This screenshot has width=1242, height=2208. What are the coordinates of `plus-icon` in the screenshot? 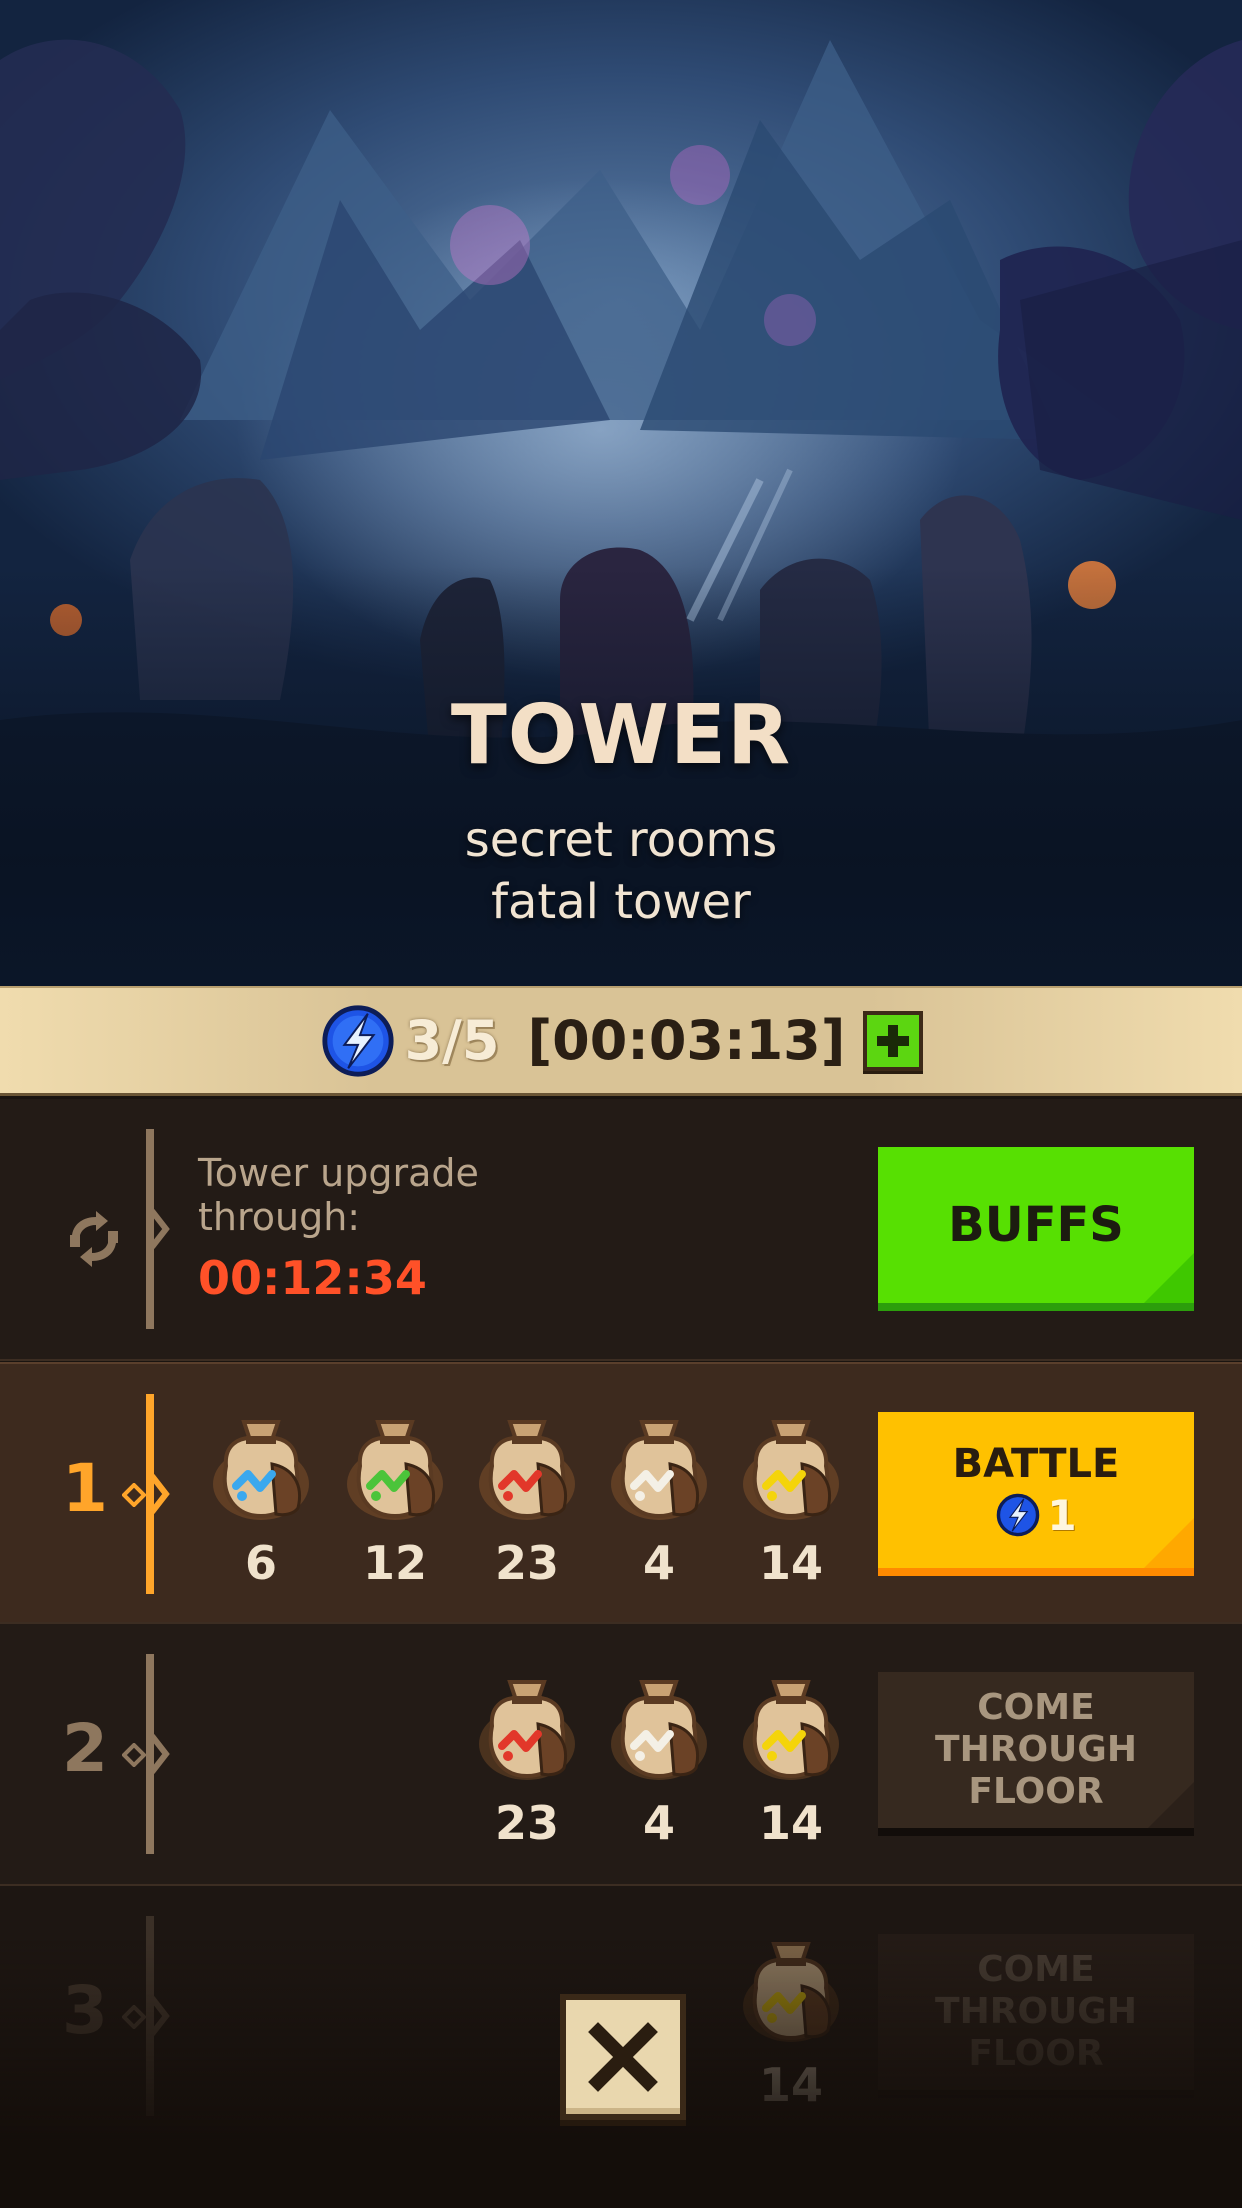 It's located at (893, 1040).